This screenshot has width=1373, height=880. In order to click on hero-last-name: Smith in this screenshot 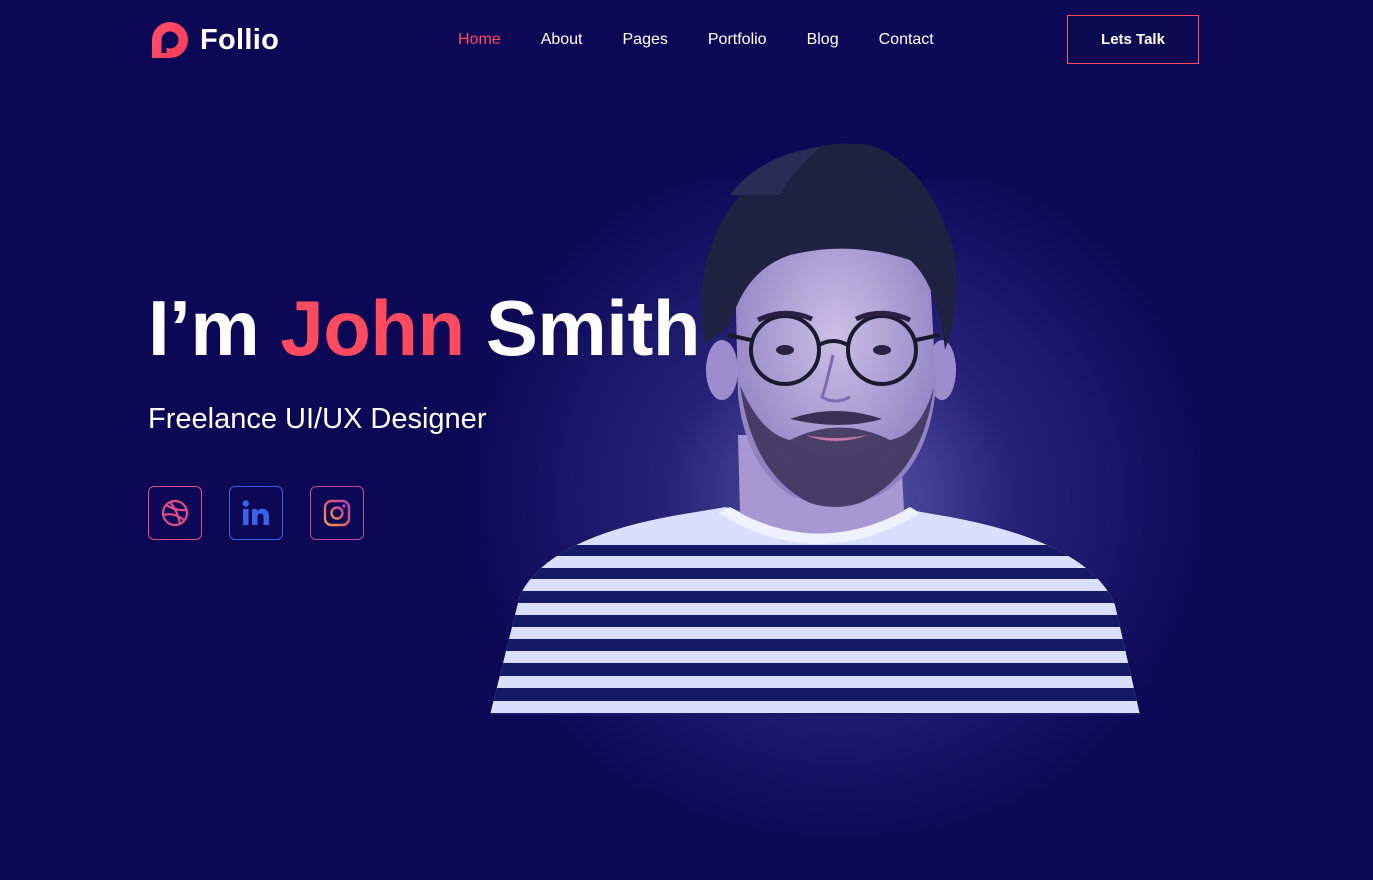, I will do `click(593, 328)`.